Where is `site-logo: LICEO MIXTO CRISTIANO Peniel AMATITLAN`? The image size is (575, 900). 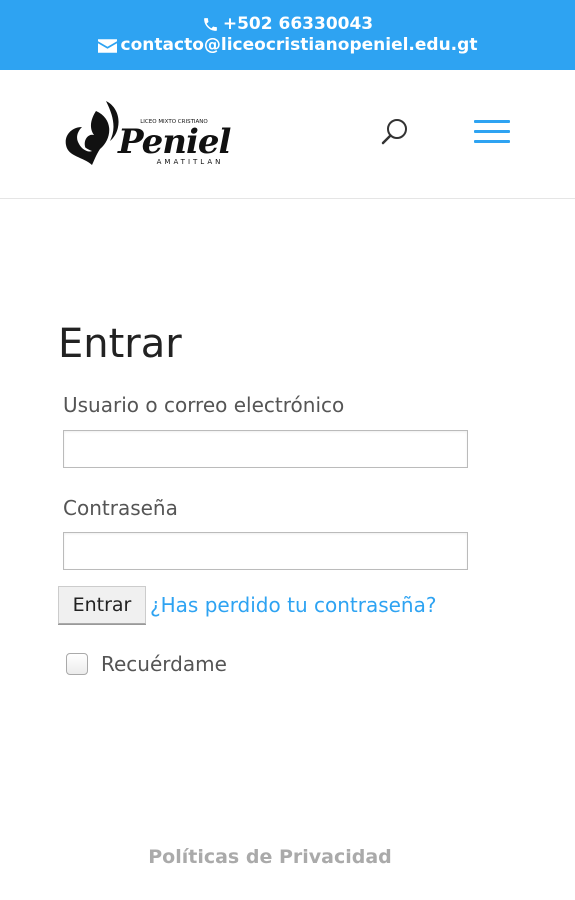
site-logo: LICEO MIXTO CRISTIANO Peniel AMATITLAN is located at coordinates (160, 133).